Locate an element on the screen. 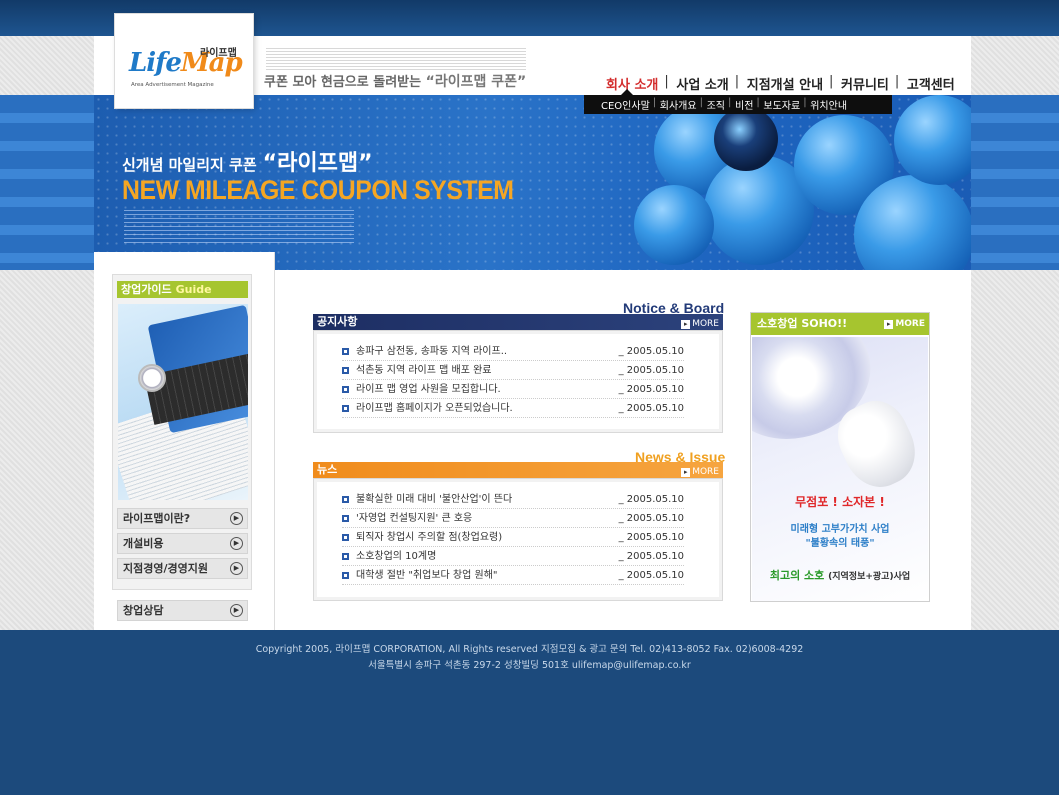 This screenshot has width=1059, height=795. notice-row-title: 라이프 맵 영업 사원을 모집합니다. is located at coordinates (428, 389).